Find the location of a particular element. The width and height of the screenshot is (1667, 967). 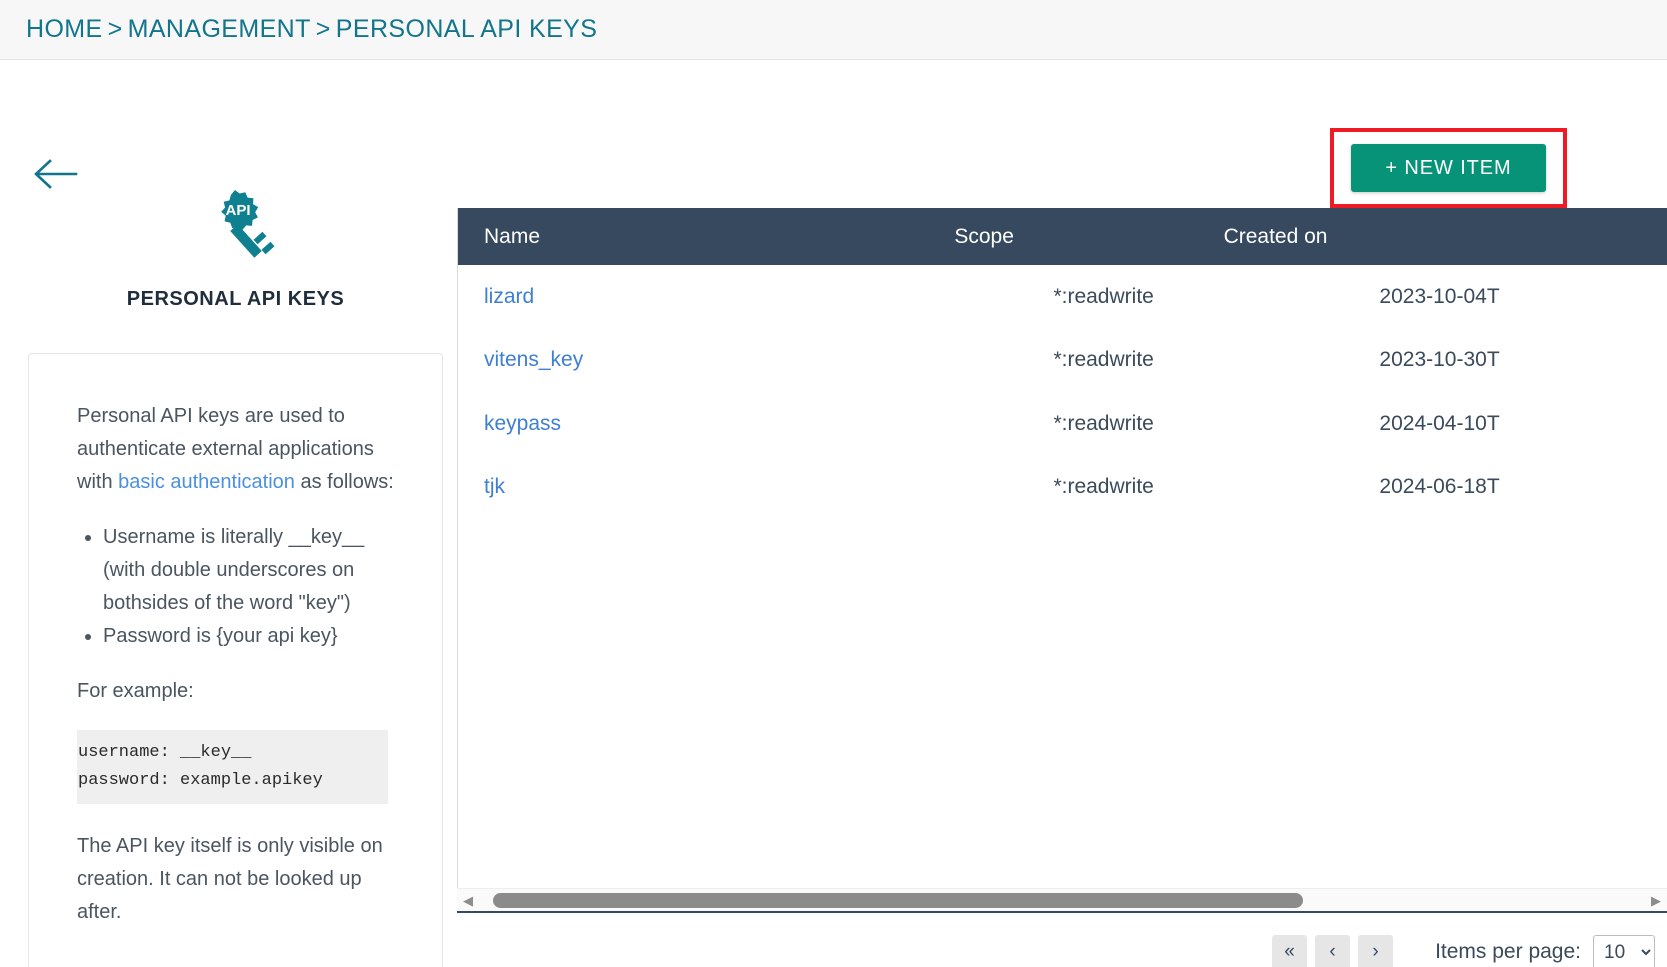

info-example-label: For example: is located at coordinates (135, 691).